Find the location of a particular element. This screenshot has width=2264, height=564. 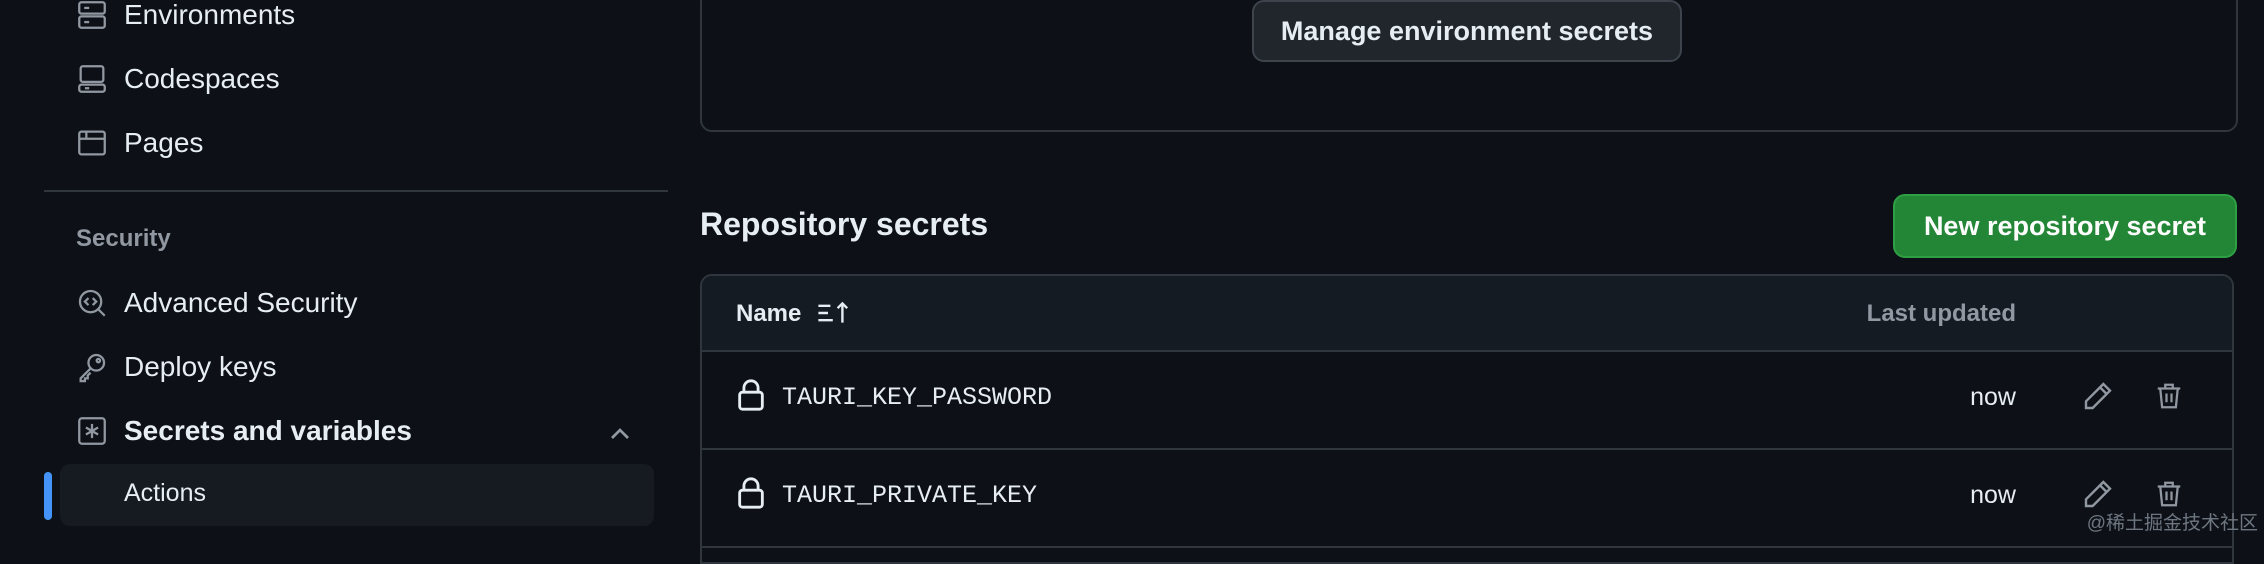

sidebar-item-label: Advanced Security is located at coordinates (241, 302).